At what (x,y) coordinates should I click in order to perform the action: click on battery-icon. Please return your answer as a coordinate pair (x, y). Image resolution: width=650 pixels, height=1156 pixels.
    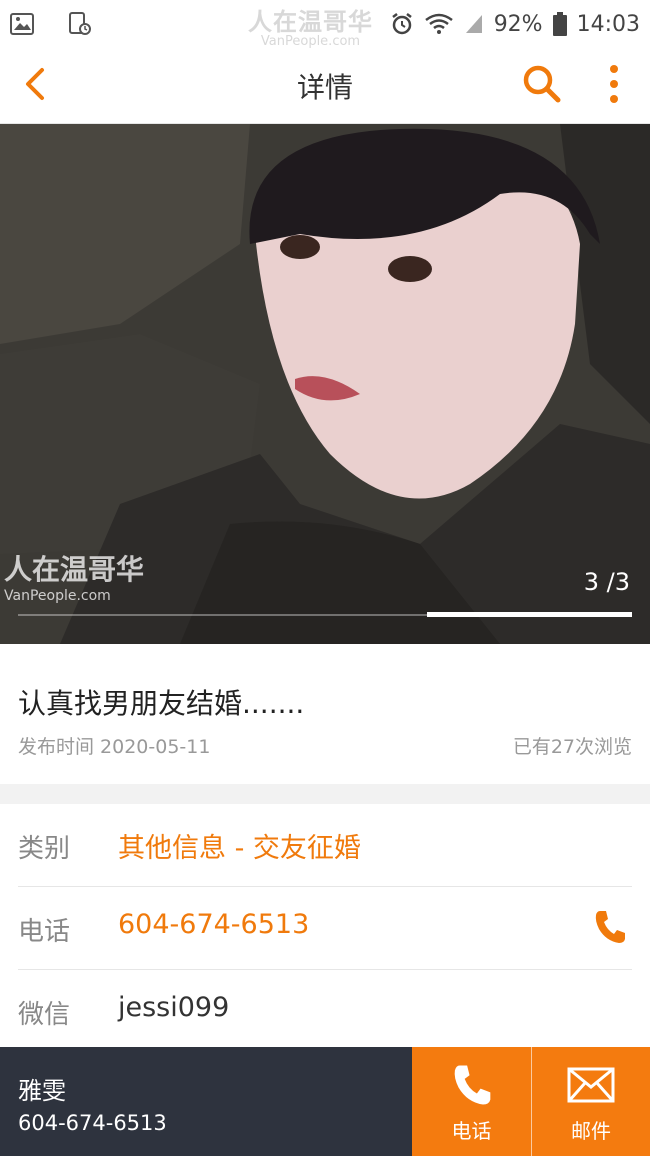
    Looking at the image, I should click on (559, 24).